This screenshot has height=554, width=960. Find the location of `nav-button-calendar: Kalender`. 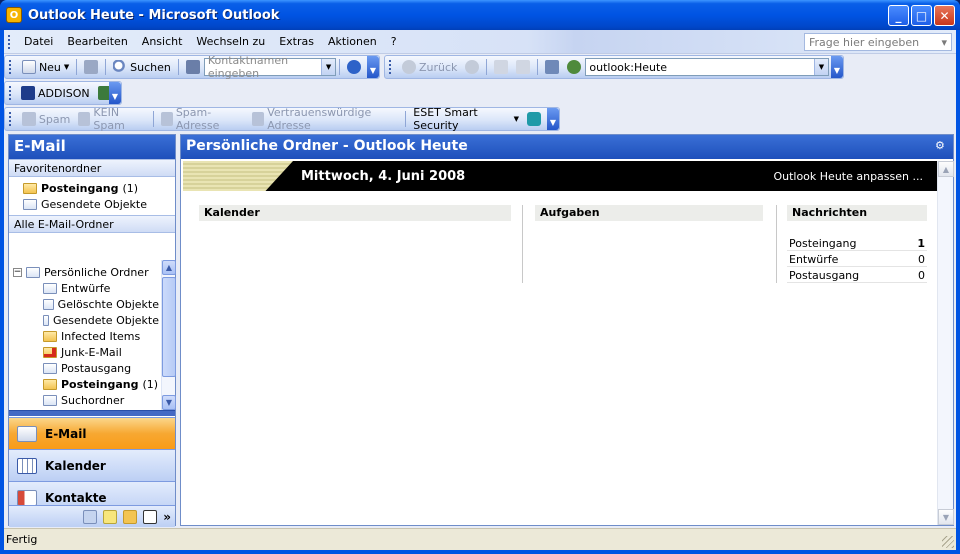

nav-button-calendar: Kalender is located at coordinates (92, 465).